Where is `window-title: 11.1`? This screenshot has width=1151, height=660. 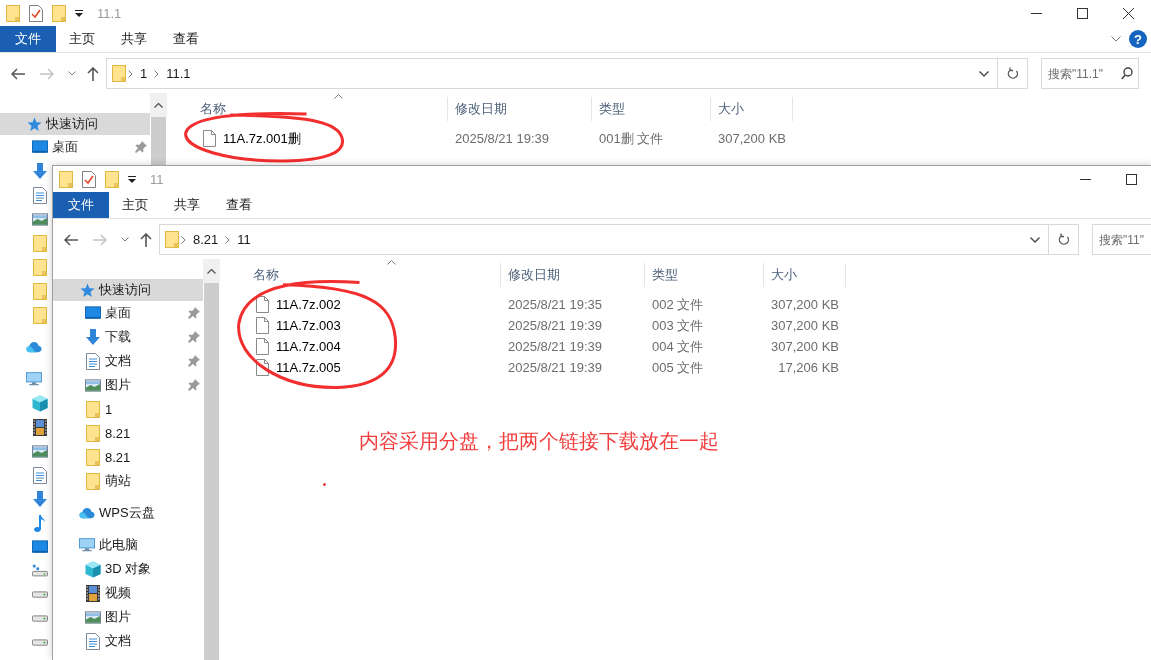 window-title: 11.1 is located at coordinates (109, 13).